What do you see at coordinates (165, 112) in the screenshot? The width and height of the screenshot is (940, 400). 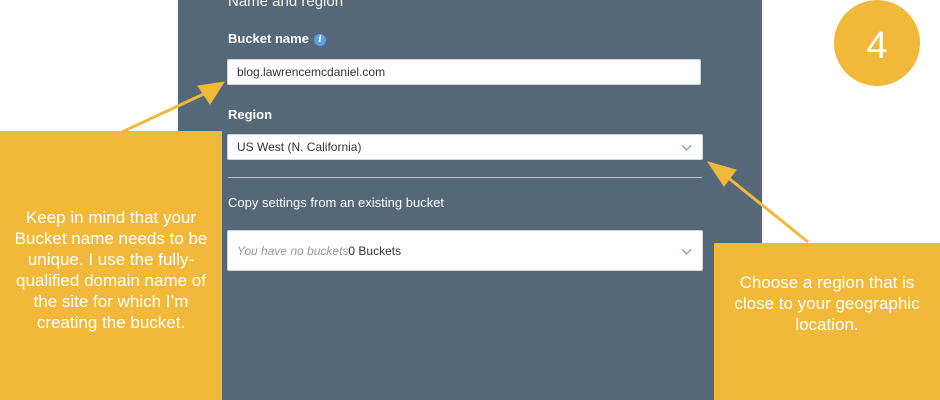 I see `arrow-line-left` at bounding box center [165, 112].